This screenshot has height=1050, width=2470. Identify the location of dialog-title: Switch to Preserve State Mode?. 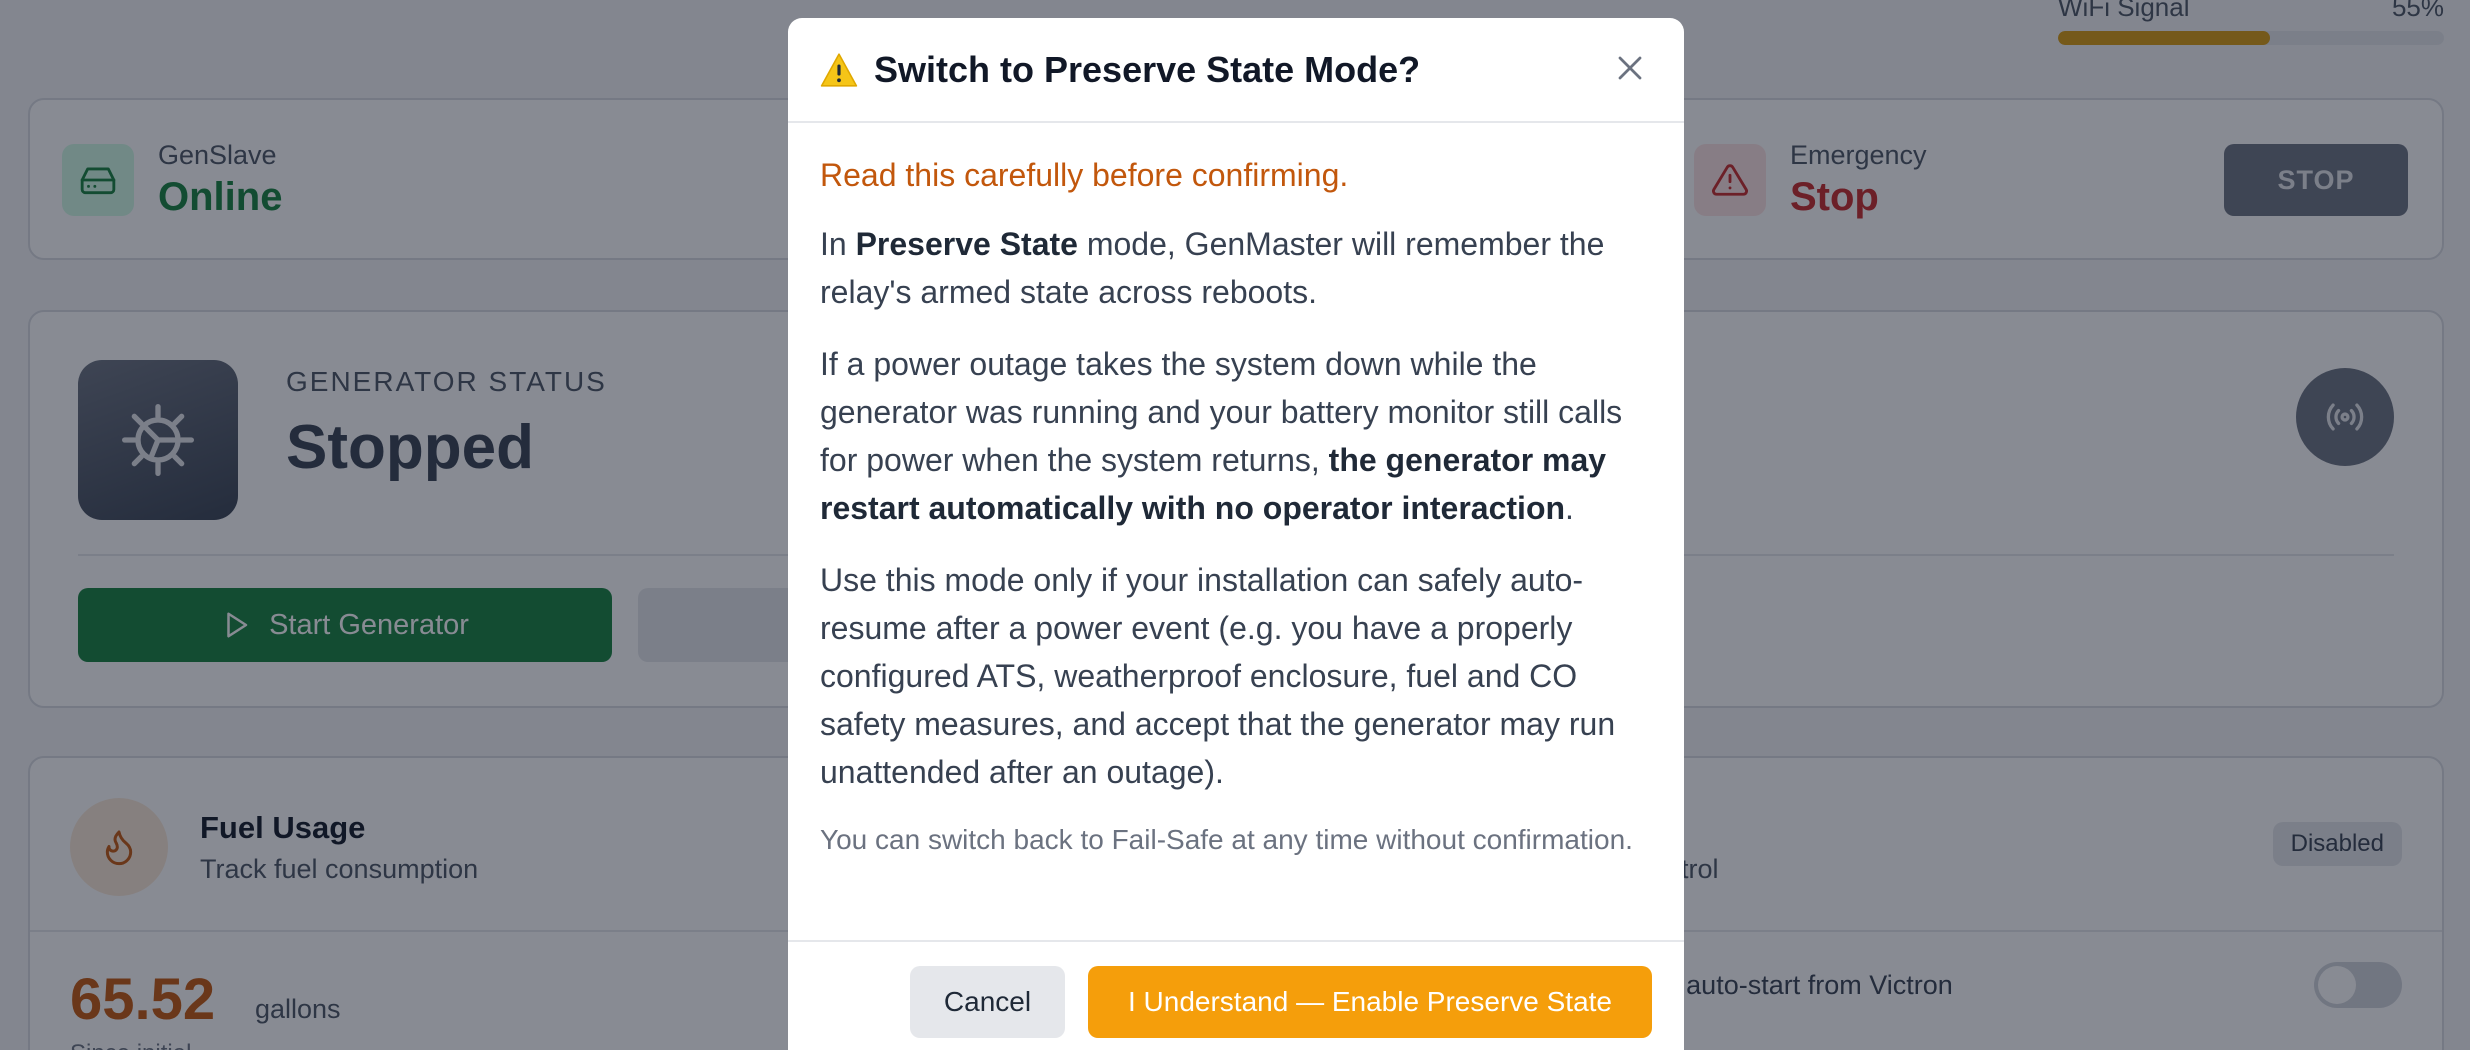
(1147, 69).